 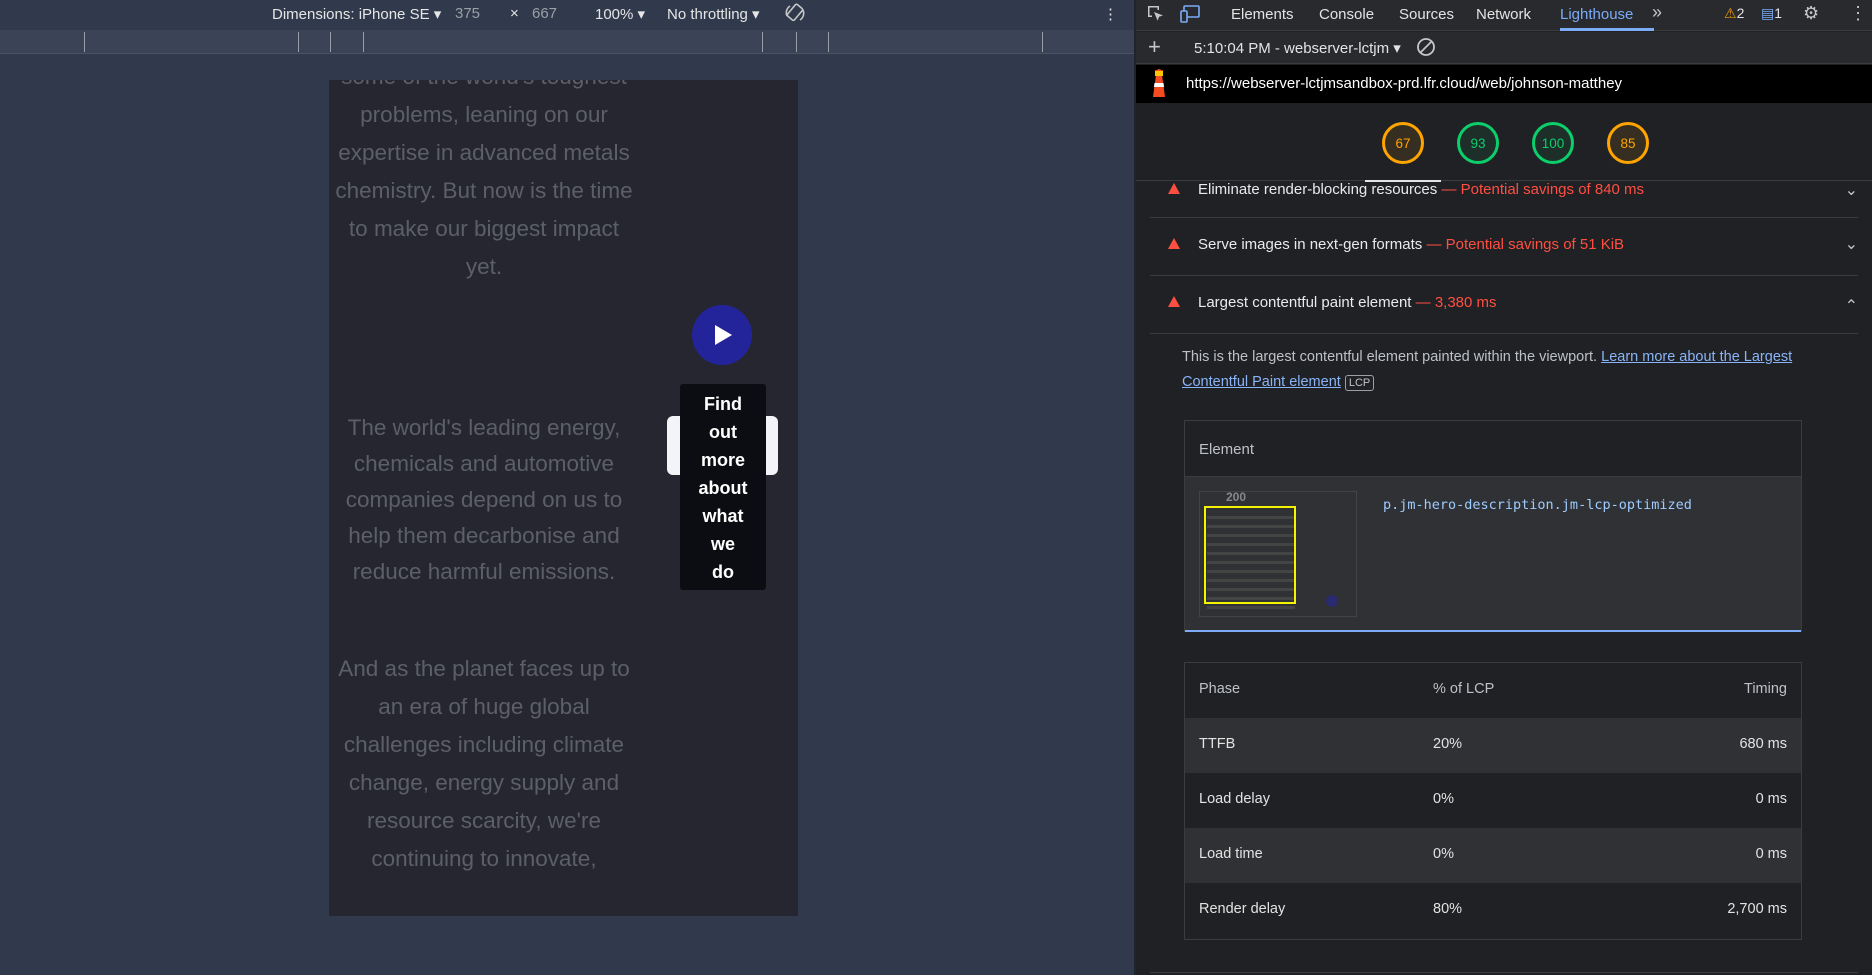 I want to click on dimensions-label: Dimensions: iPhone SE, so click(x=351, y=14).